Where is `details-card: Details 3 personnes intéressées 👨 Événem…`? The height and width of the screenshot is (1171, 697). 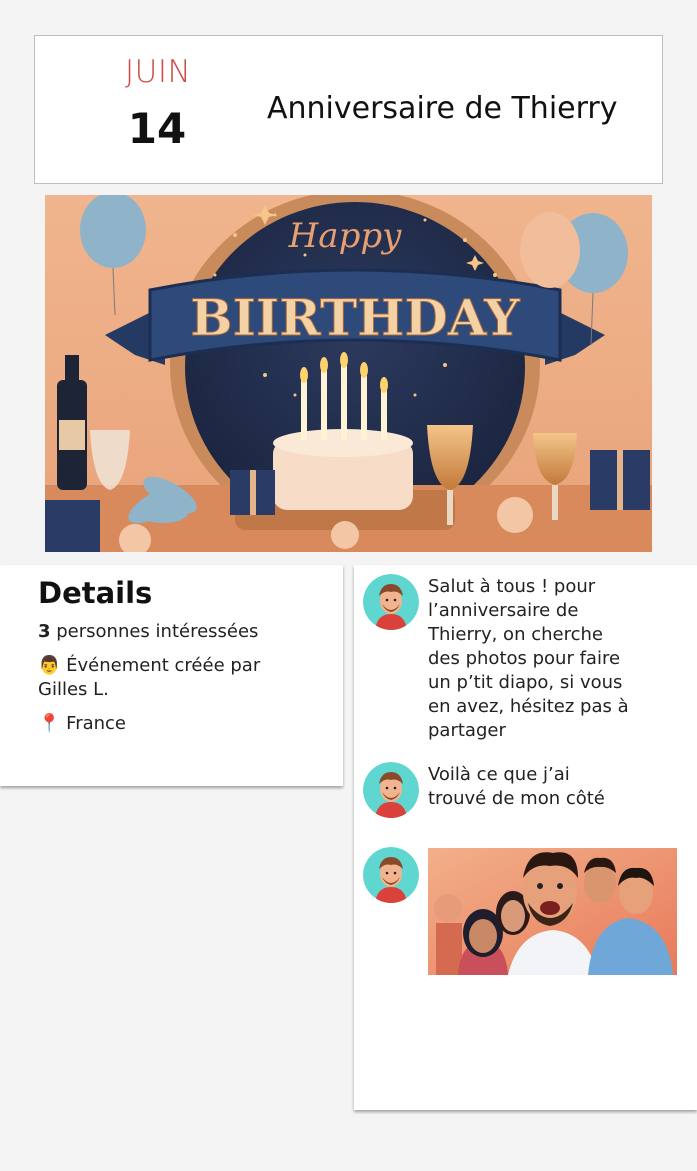 details-card: Details 3 personnes intéressées 👨 Événem… is located at coordinates (171, 675).